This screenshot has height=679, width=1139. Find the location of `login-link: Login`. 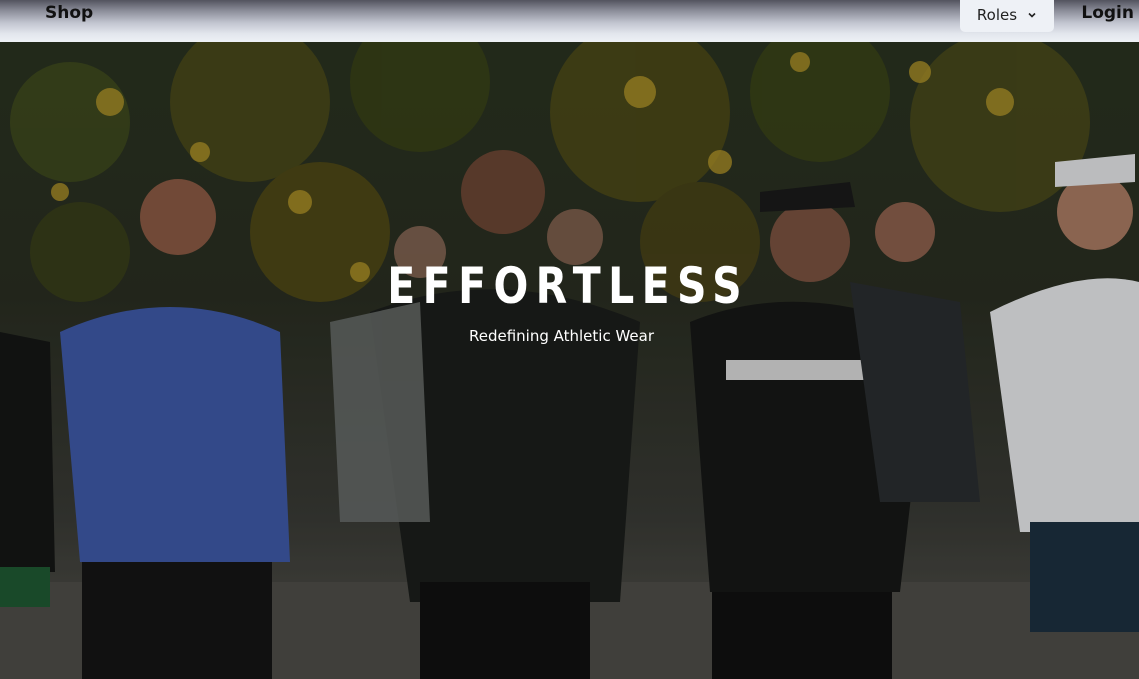

login-link: Login is located at coordinates (1107, 13).